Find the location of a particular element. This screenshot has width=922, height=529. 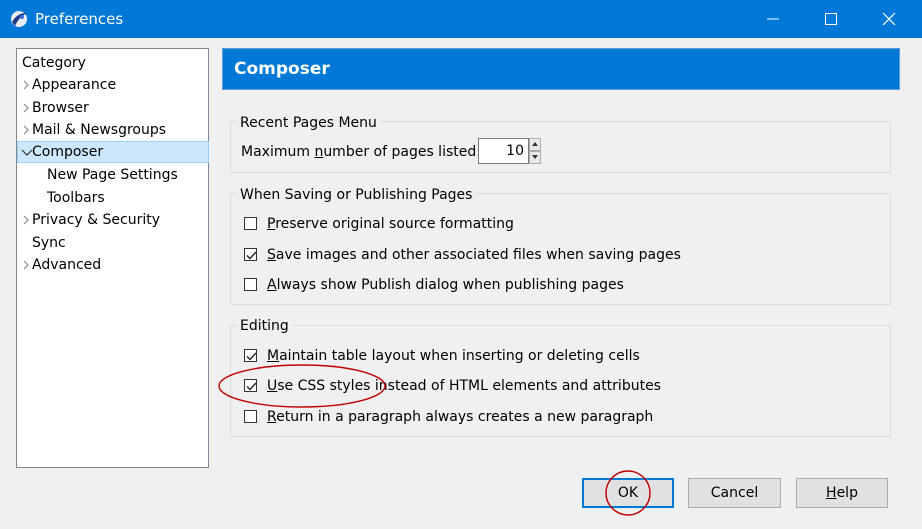

tree-item-mail-newsgroups: Mail & Newsgroups is located at coordinates (112, 130).